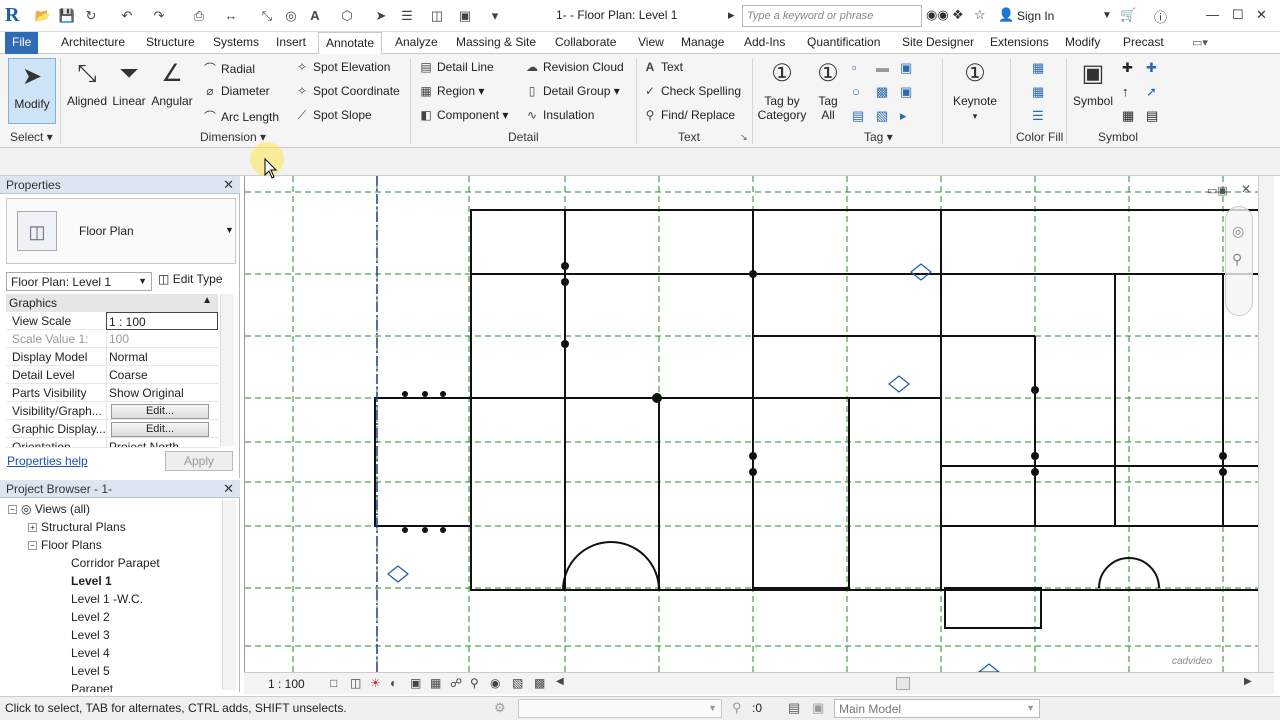  What do you see at coordinates (854, 67) in the screenshot?
I see `multi-category-icon: ▫` at bounding box center [854, 67].